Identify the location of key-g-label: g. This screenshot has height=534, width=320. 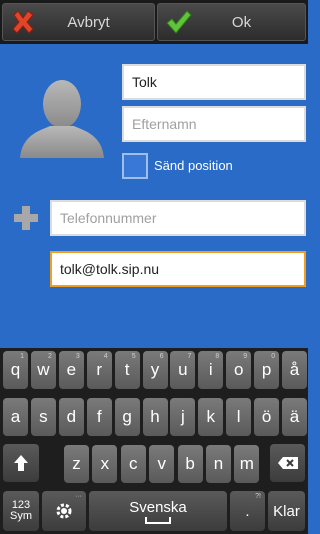
(127, 416).